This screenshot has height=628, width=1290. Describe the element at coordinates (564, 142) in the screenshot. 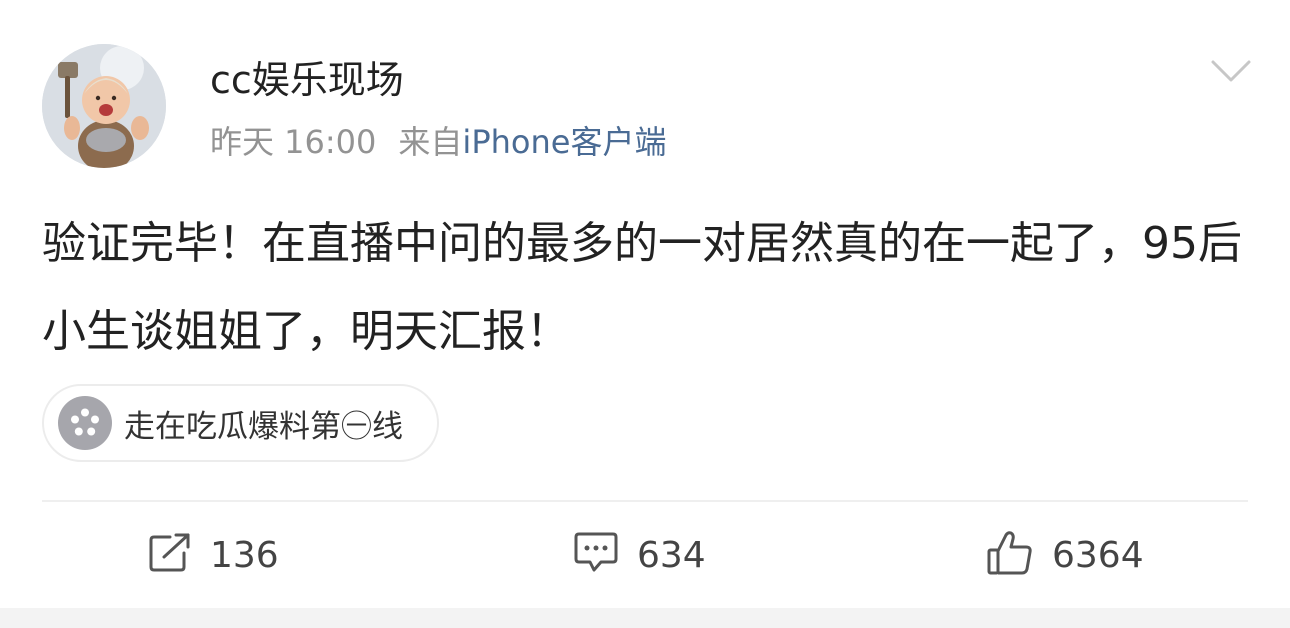

I see `source-device-link: iPhone客户端` at that location.